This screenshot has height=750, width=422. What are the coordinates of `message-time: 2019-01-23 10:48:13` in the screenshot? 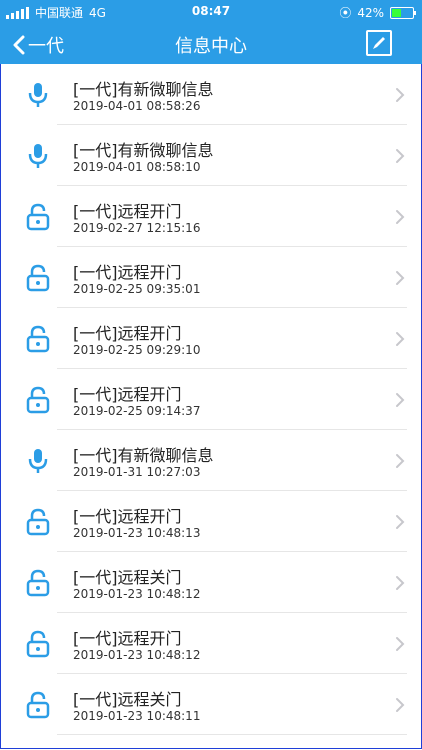 It's located at (137, 533).